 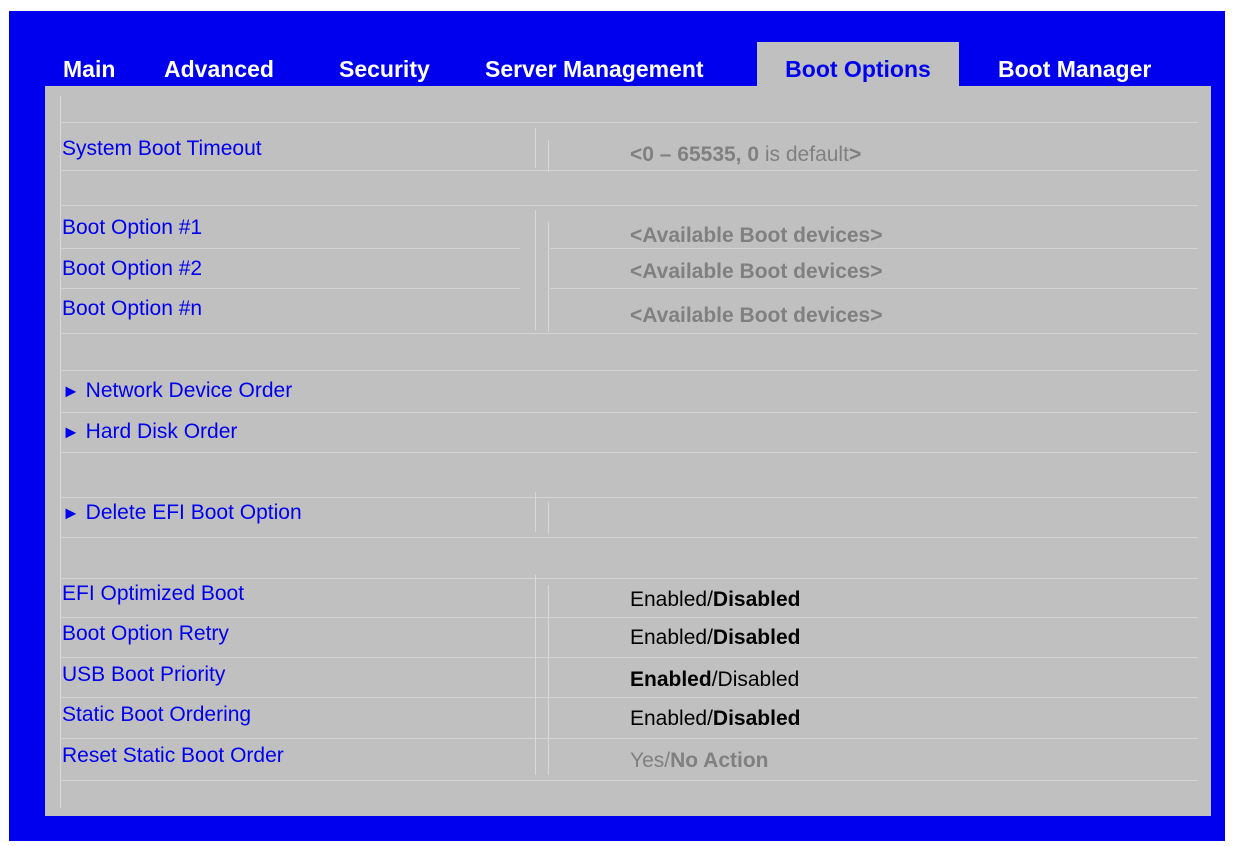 What do you see at coordinates (132, 228) in the screenshot?
I see `boot-option-1-label: Boot Option #1` at bounding box center [132, 228].